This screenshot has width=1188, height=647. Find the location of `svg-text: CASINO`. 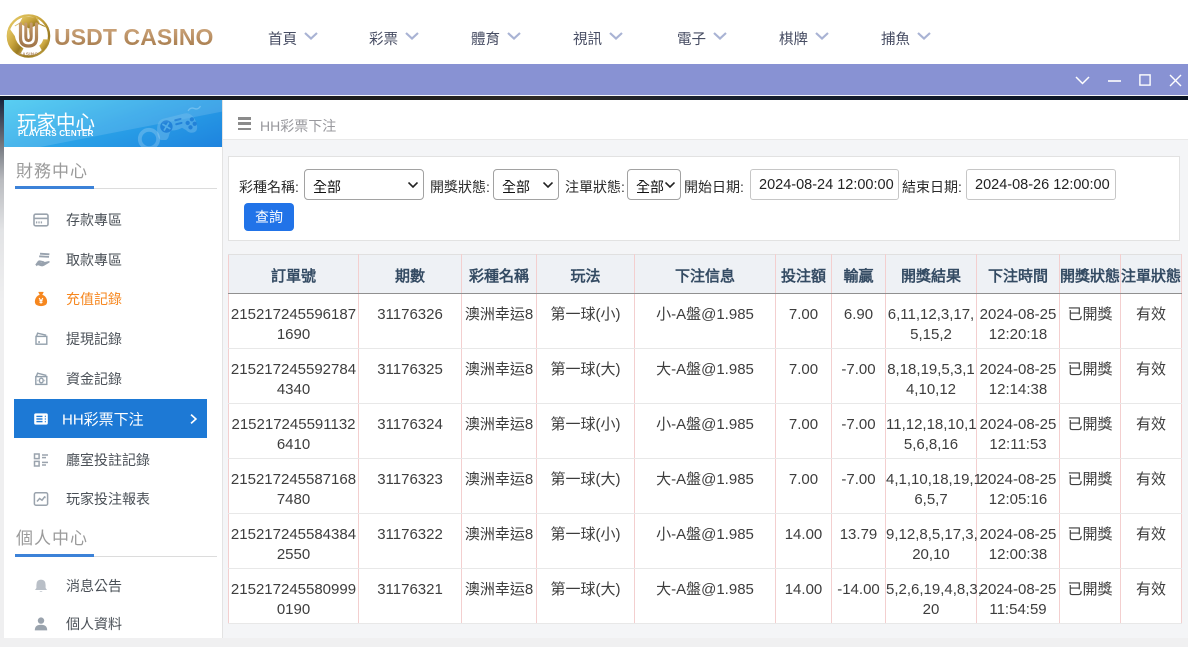

svg-text: CASINO is located at coordinates (29, 54).